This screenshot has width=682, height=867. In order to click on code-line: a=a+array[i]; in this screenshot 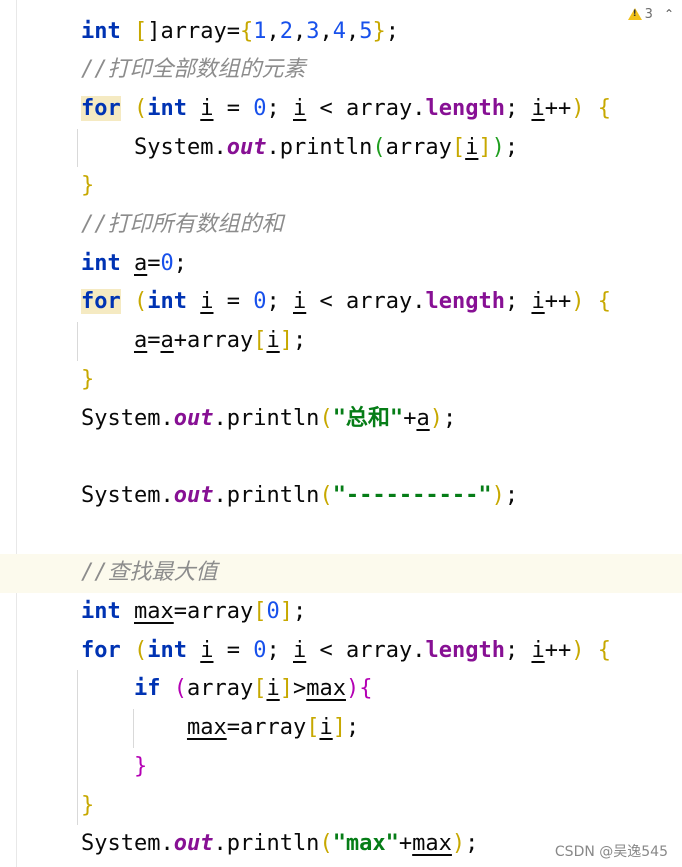, I will do `click(341, 341)`.